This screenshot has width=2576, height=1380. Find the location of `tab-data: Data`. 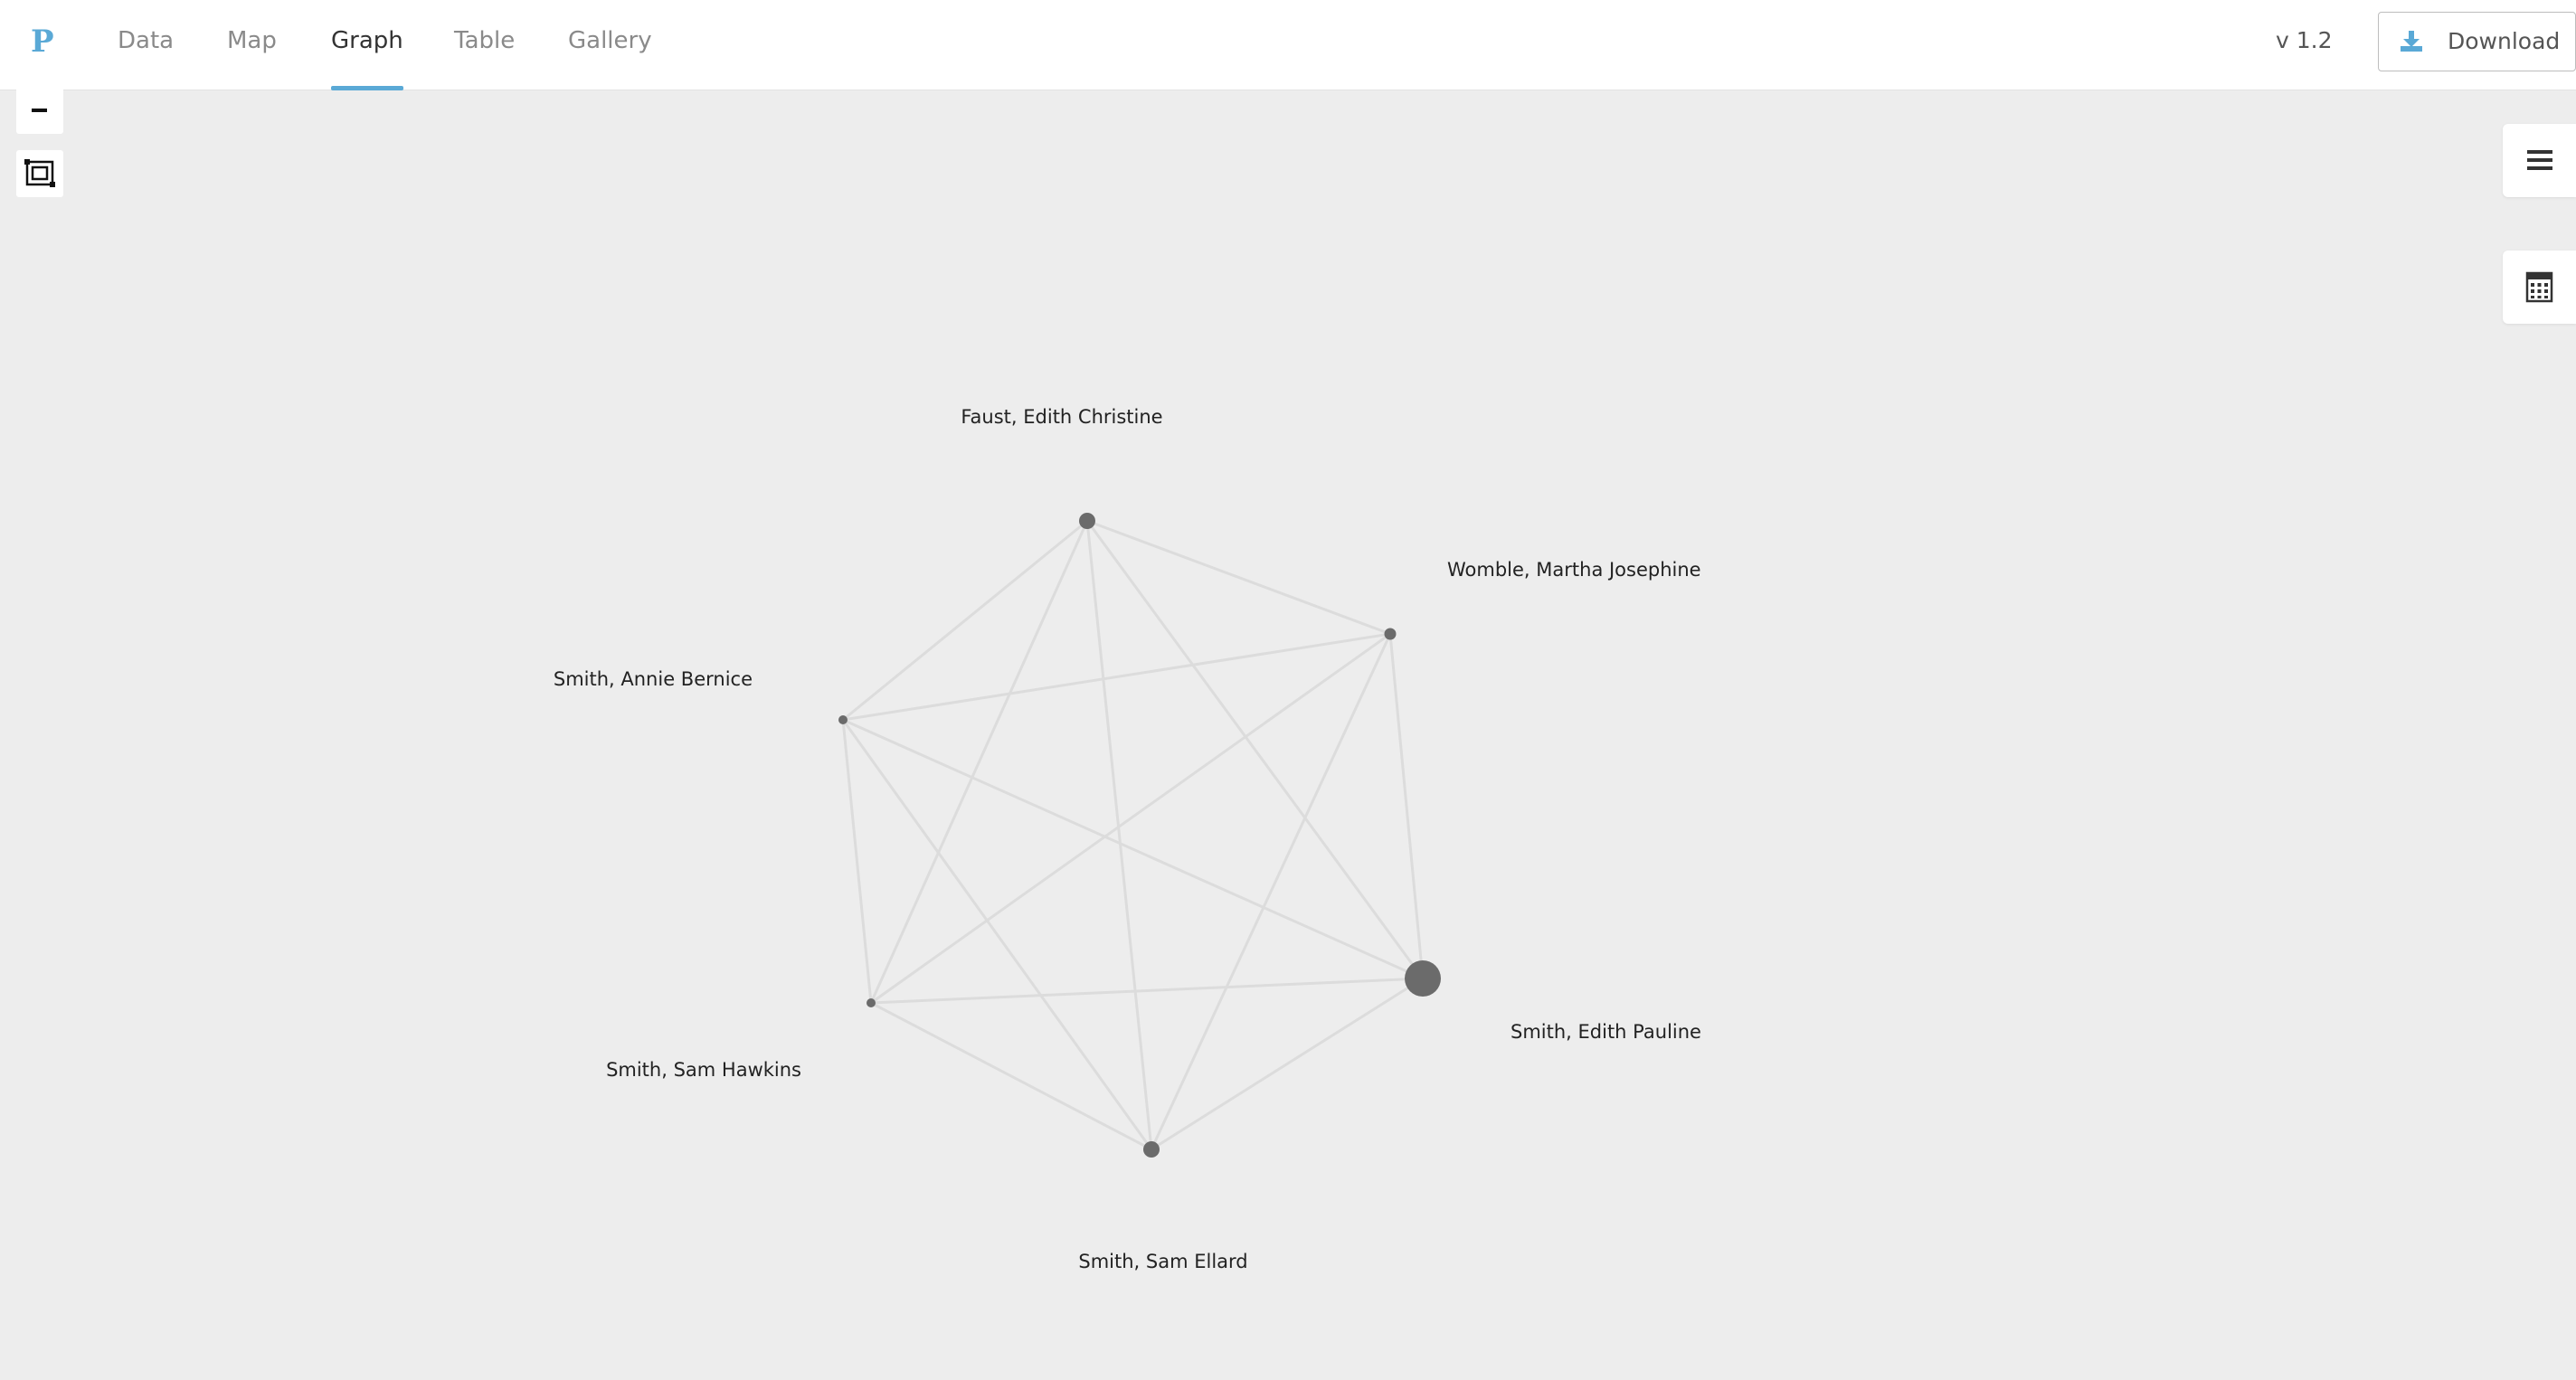

tab-data: Data is located at coordinates (146, 45).